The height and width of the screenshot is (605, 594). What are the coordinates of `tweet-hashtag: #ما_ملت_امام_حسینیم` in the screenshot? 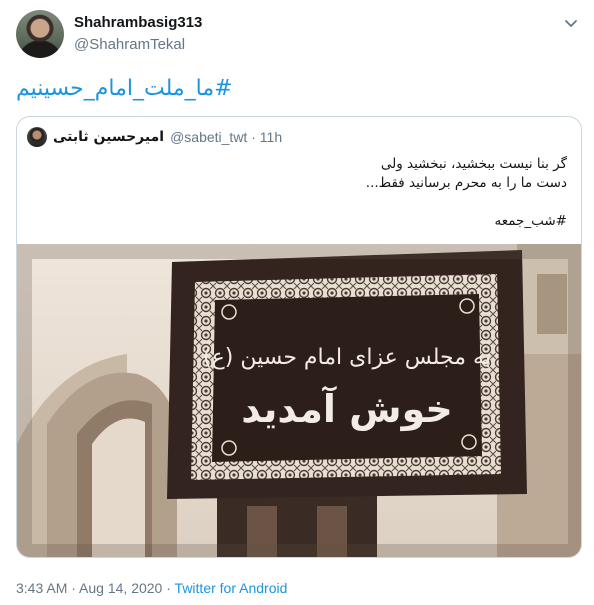 It's located at (124, 88).